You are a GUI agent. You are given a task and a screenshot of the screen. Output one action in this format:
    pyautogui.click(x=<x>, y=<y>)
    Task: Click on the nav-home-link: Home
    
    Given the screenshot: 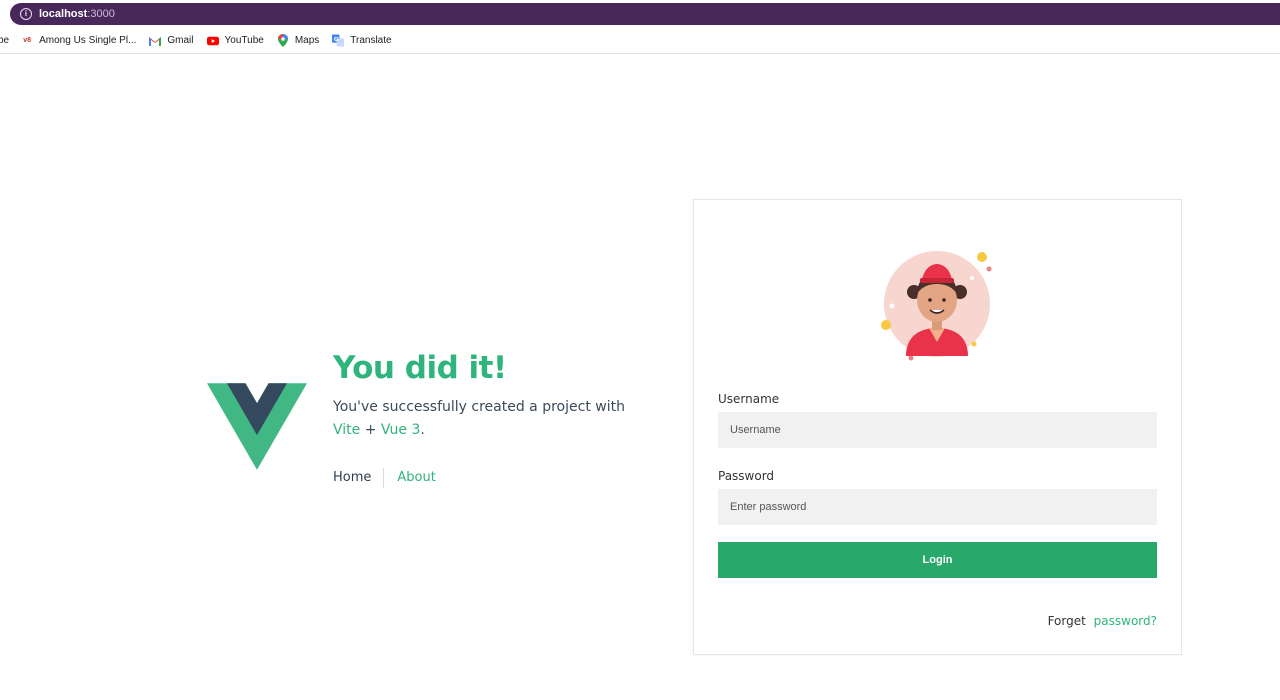 What is the action you would take?
    pyautogui.click(x=359, y=478)
    